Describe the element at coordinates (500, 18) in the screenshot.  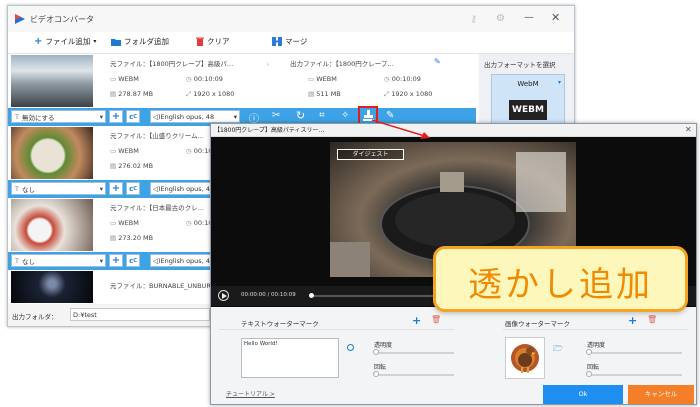
I see `settings-icon: ⚙` at that location.